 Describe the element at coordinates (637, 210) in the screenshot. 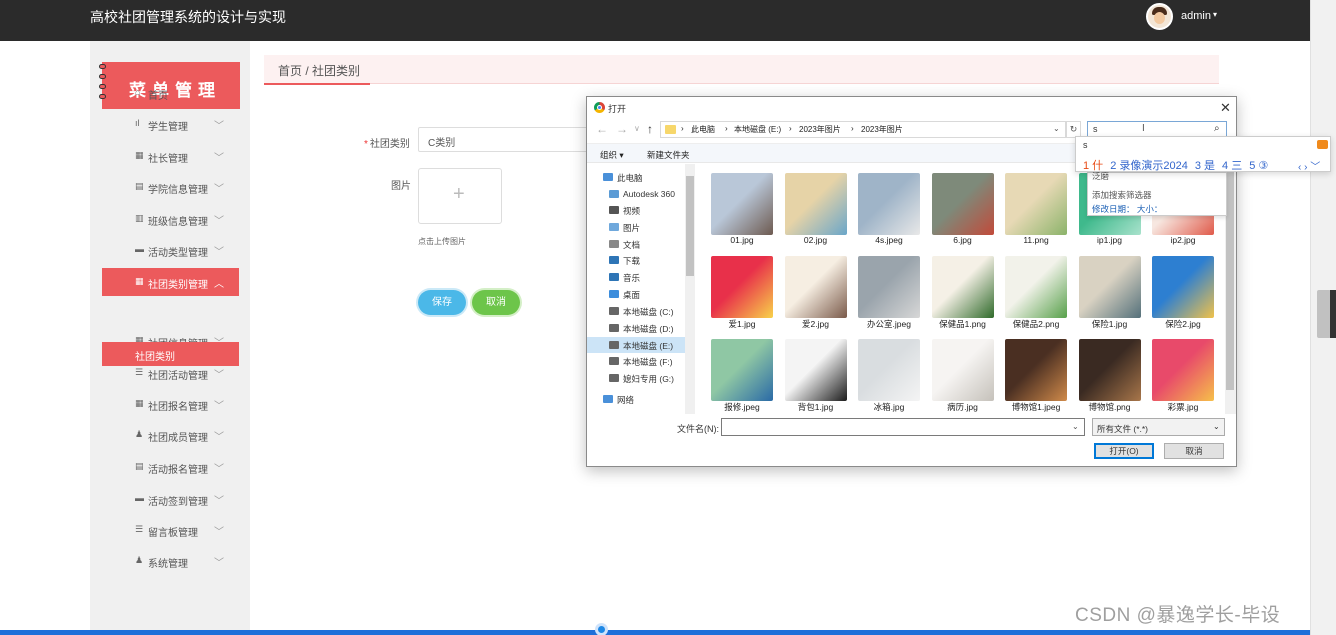

I see `nav-pane-item: 视频` at that location.